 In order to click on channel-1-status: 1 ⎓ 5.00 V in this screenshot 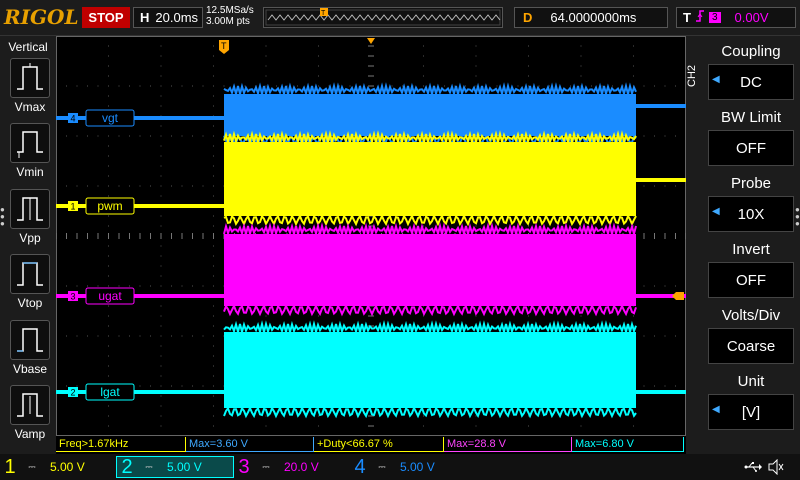, I will do `click(59, 467)`.